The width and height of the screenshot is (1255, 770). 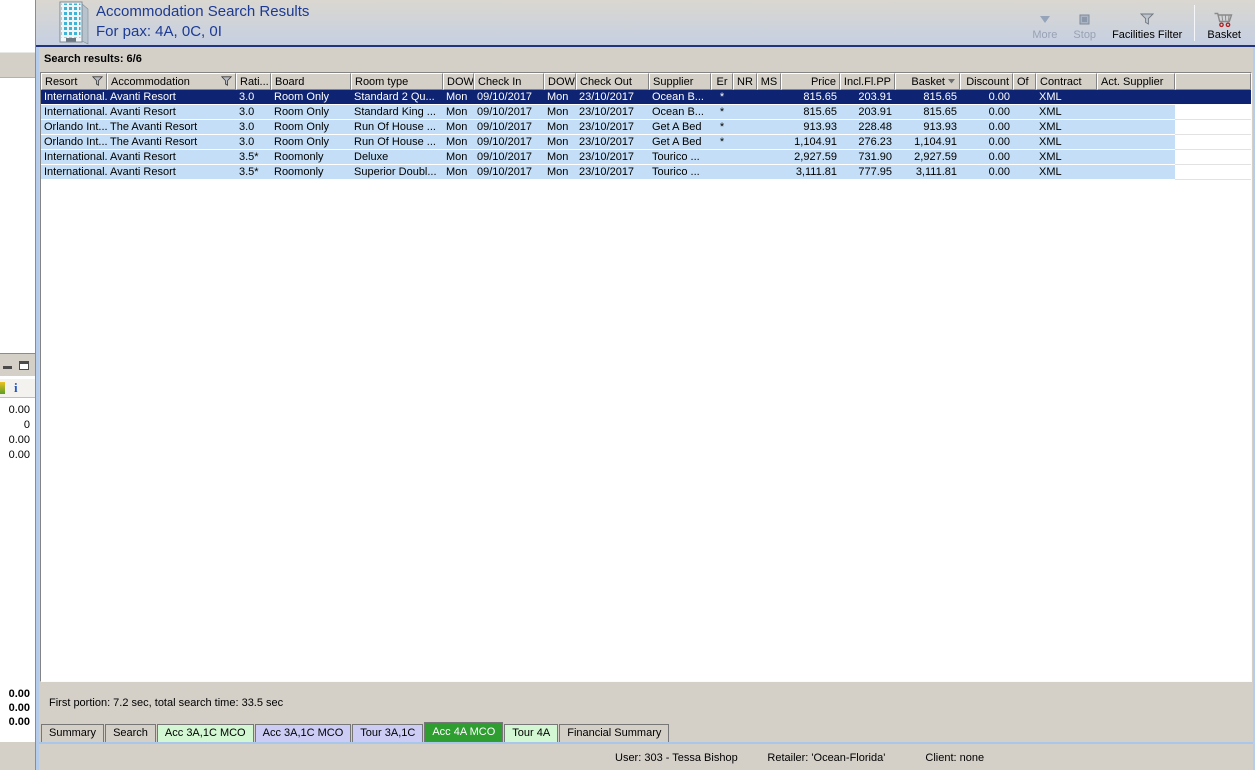 What do you see at coordinates (1224, 22) in the screenshot?
I see `basket-button: Basket` at bounding box center [1224, 22].